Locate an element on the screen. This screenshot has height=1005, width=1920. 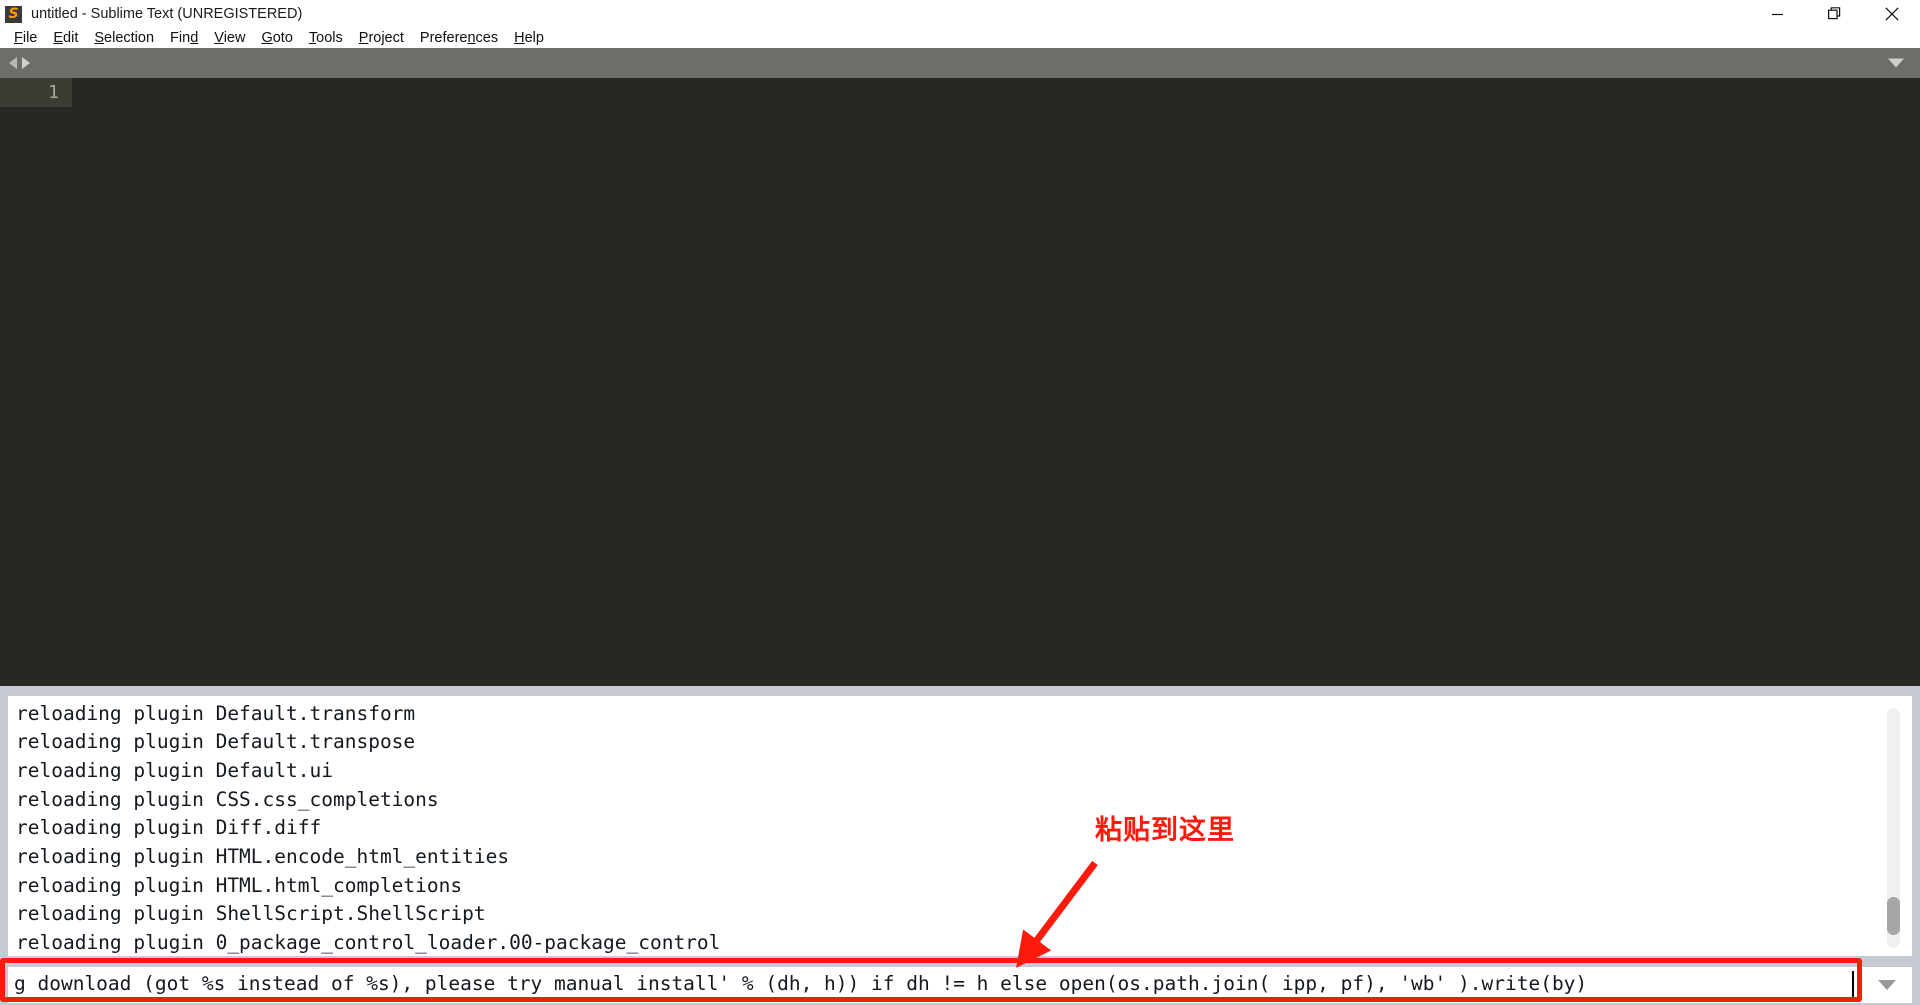
menu-item-edit: Edit is located at coordinates (65, 38).